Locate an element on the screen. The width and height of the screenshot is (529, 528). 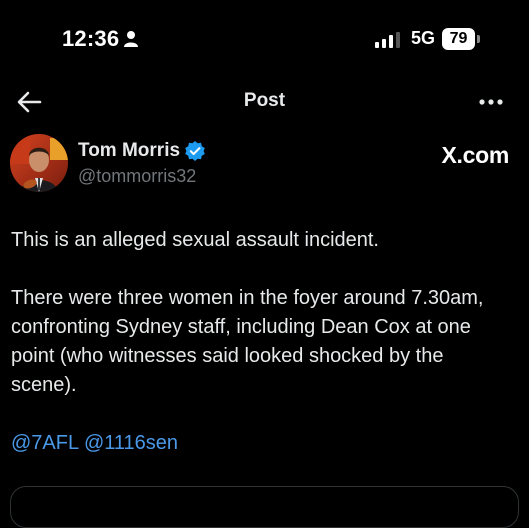
author-handle: @tommorris32 is located at coordinates (137, 176).